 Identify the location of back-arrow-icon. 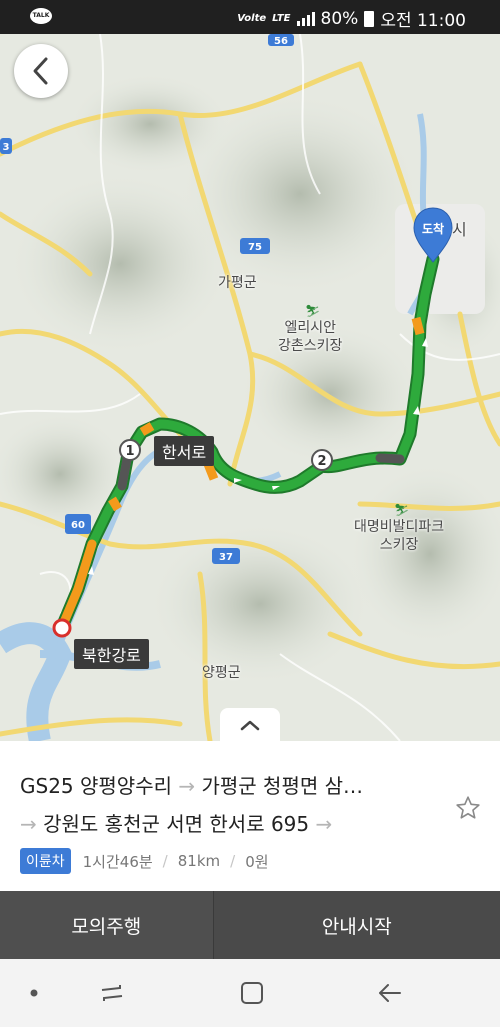
(40, 71).